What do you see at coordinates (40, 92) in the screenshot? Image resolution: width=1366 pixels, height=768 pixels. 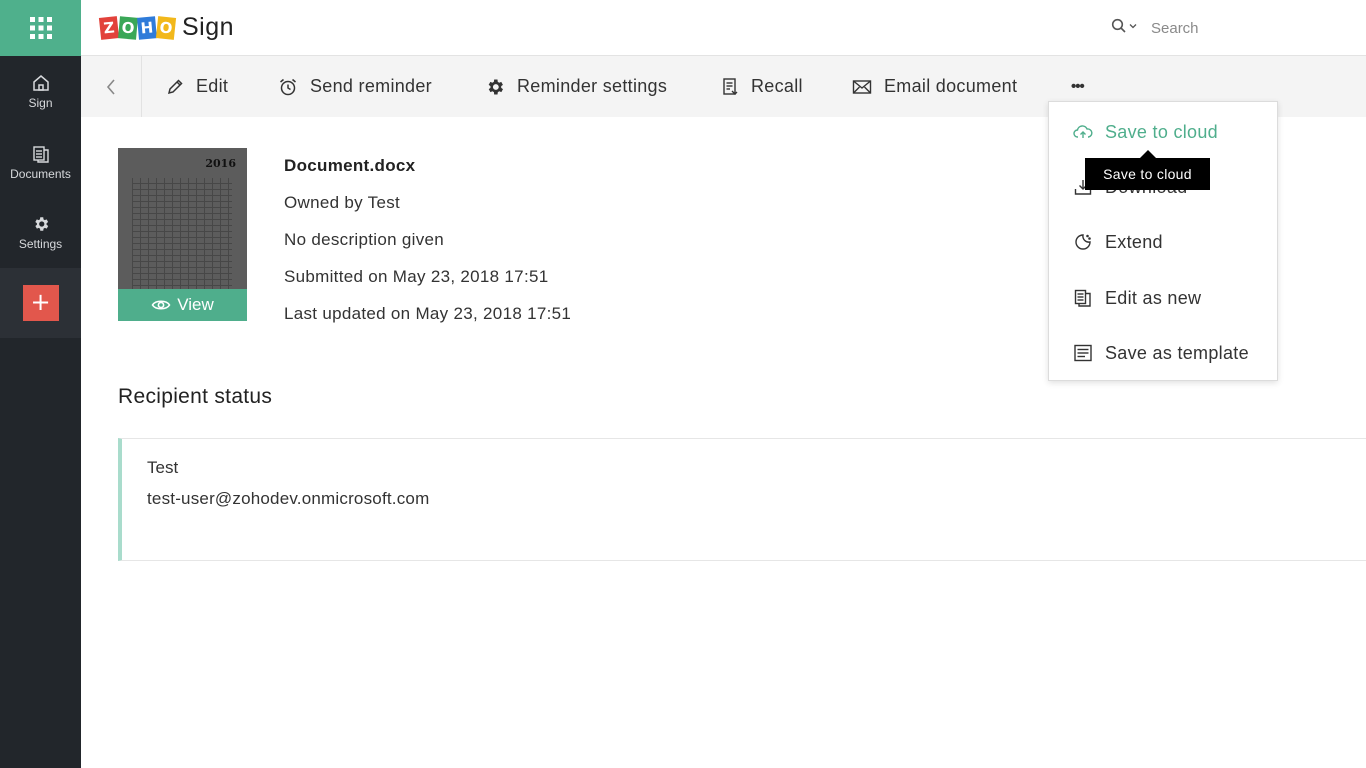 I see `sidebar-item-sign: Sign` at bounding box center [40, 92].